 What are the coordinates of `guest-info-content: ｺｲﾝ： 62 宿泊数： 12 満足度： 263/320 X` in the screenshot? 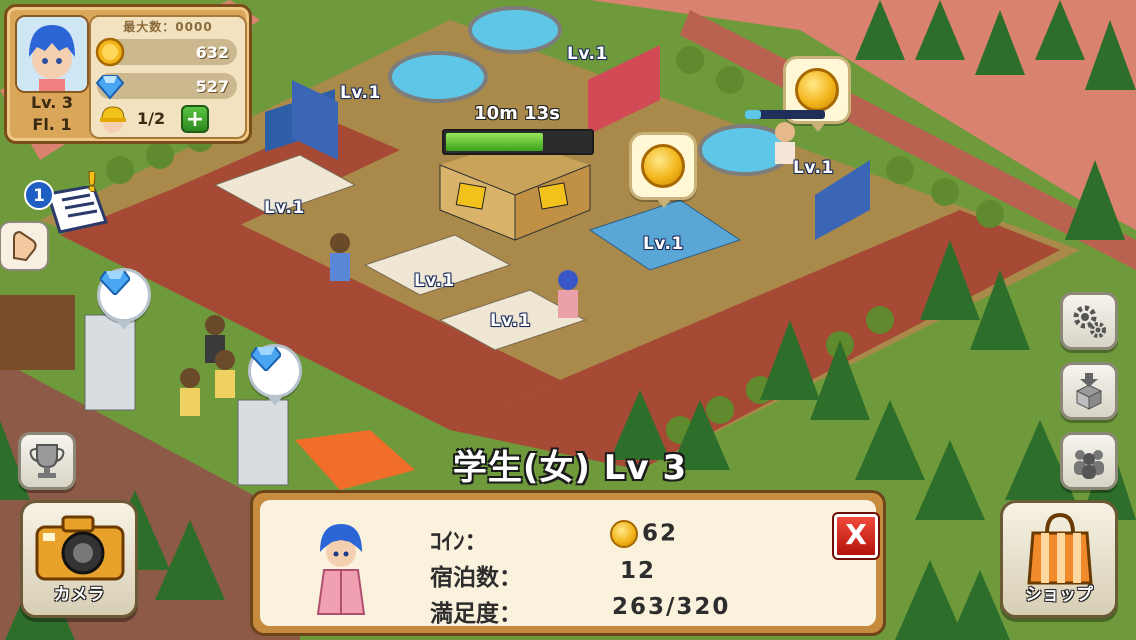 It's located at (570, 563).